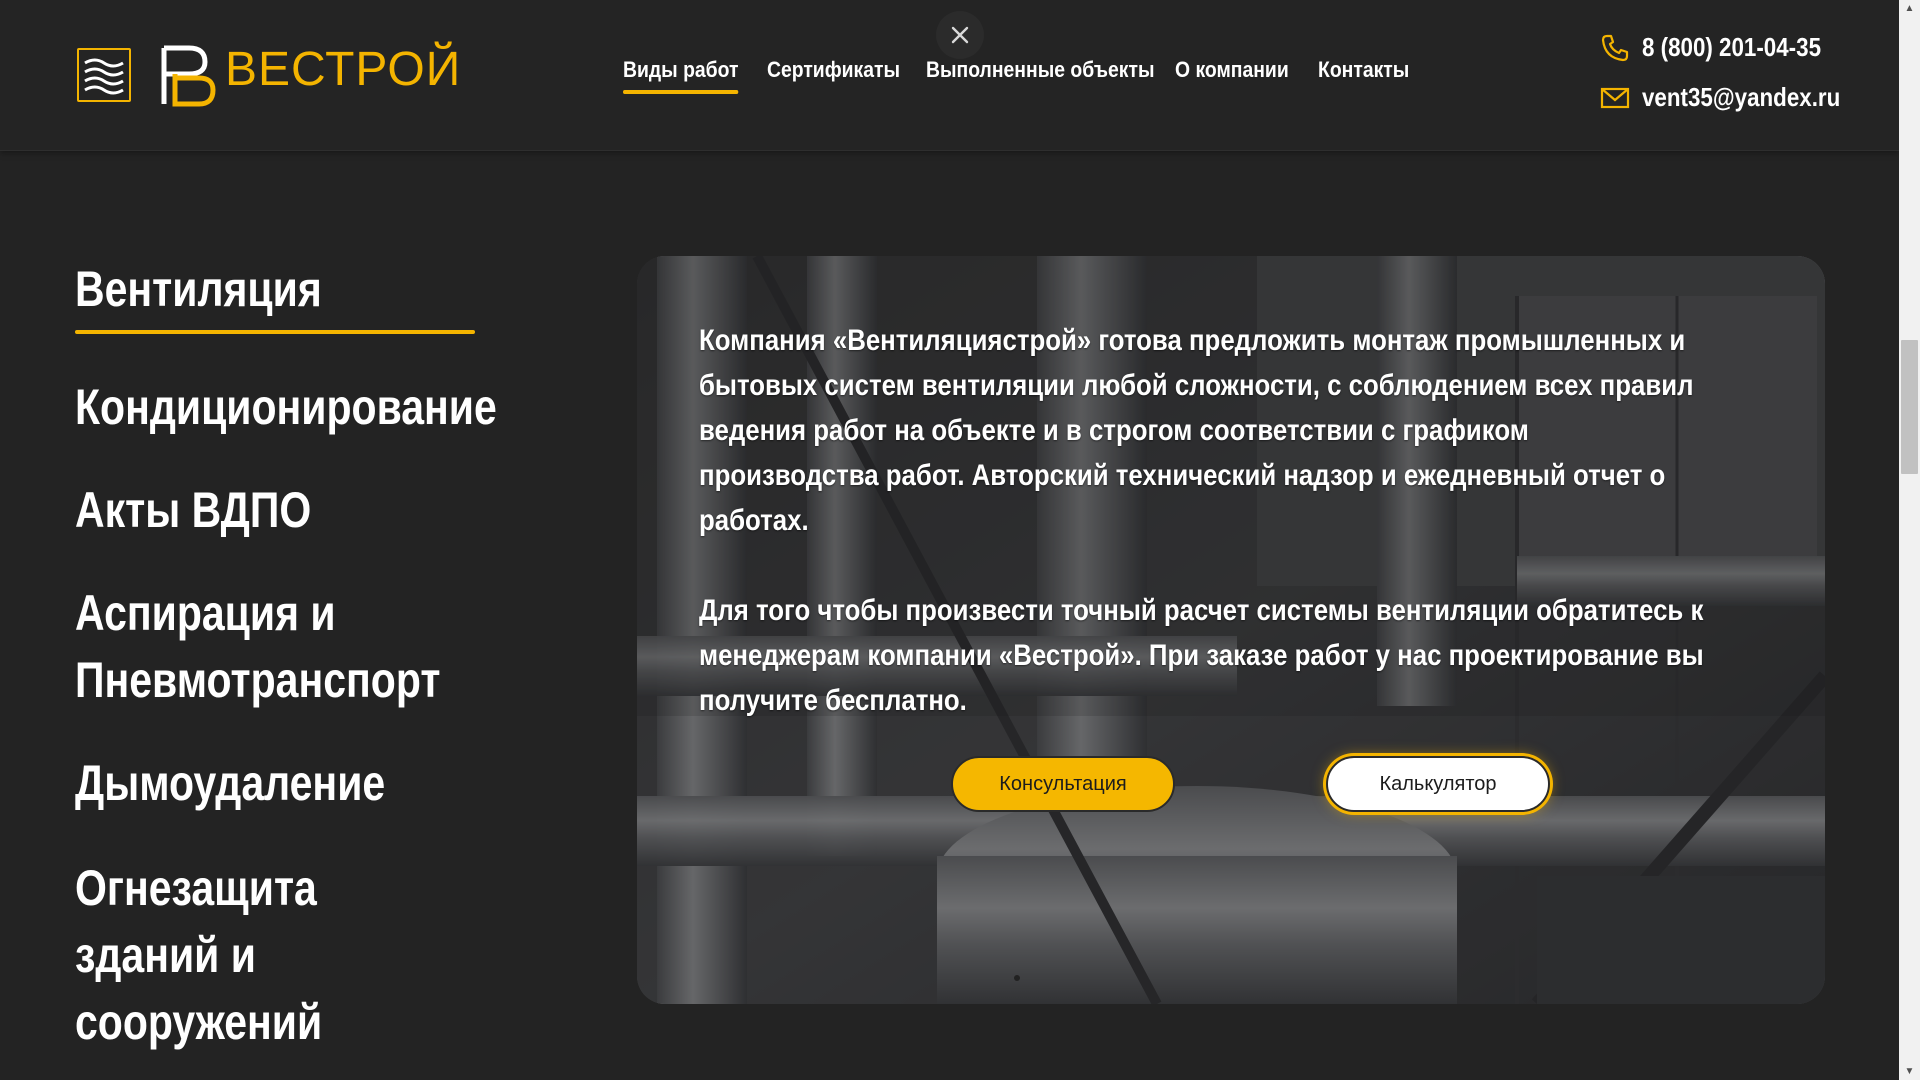  Describe the element at coordinates (1909, 540) in the screenshot. I see `page-scrollbar: ▲ ▼` at that location.